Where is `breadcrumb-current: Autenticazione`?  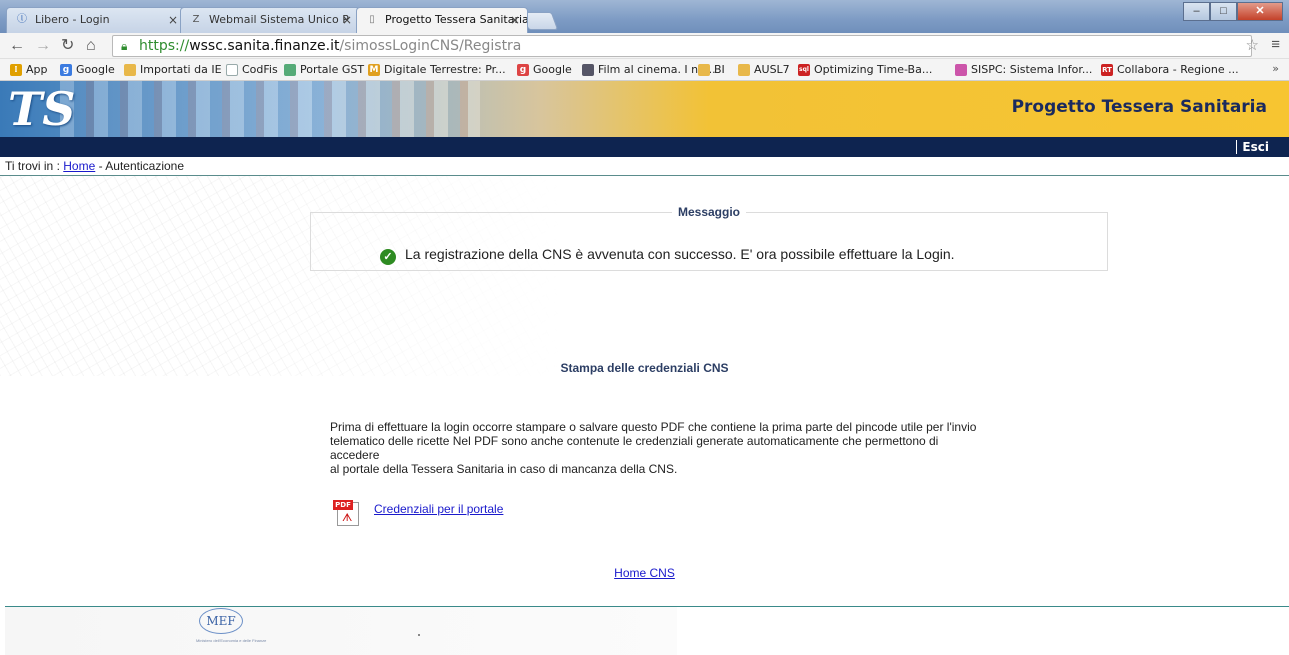
breadcrumb-current: Autenticazione is located at coordinates (145, 166).